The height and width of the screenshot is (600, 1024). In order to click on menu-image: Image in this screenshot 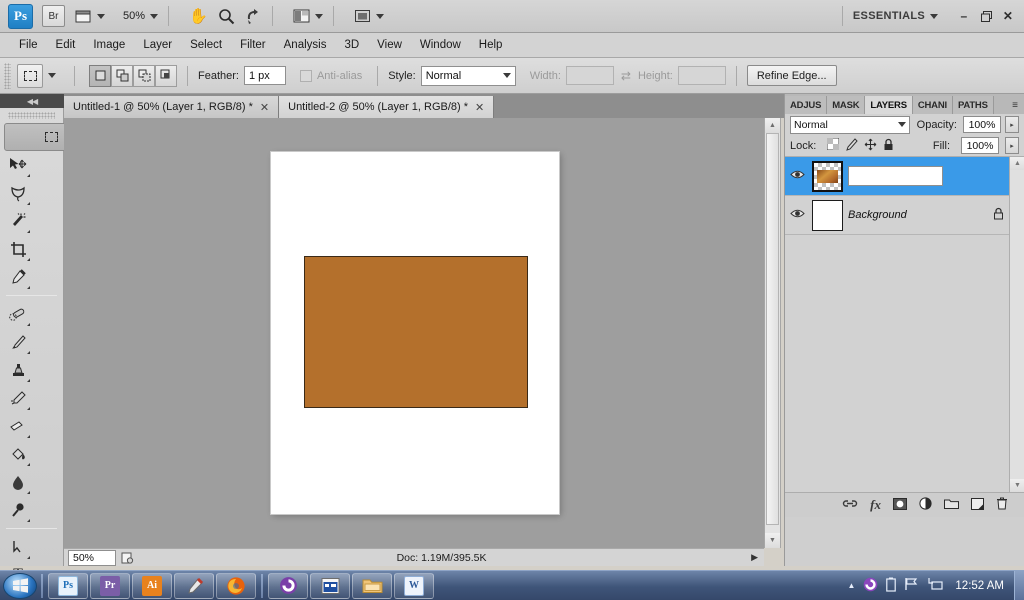, I will do `click(109, 45)`.